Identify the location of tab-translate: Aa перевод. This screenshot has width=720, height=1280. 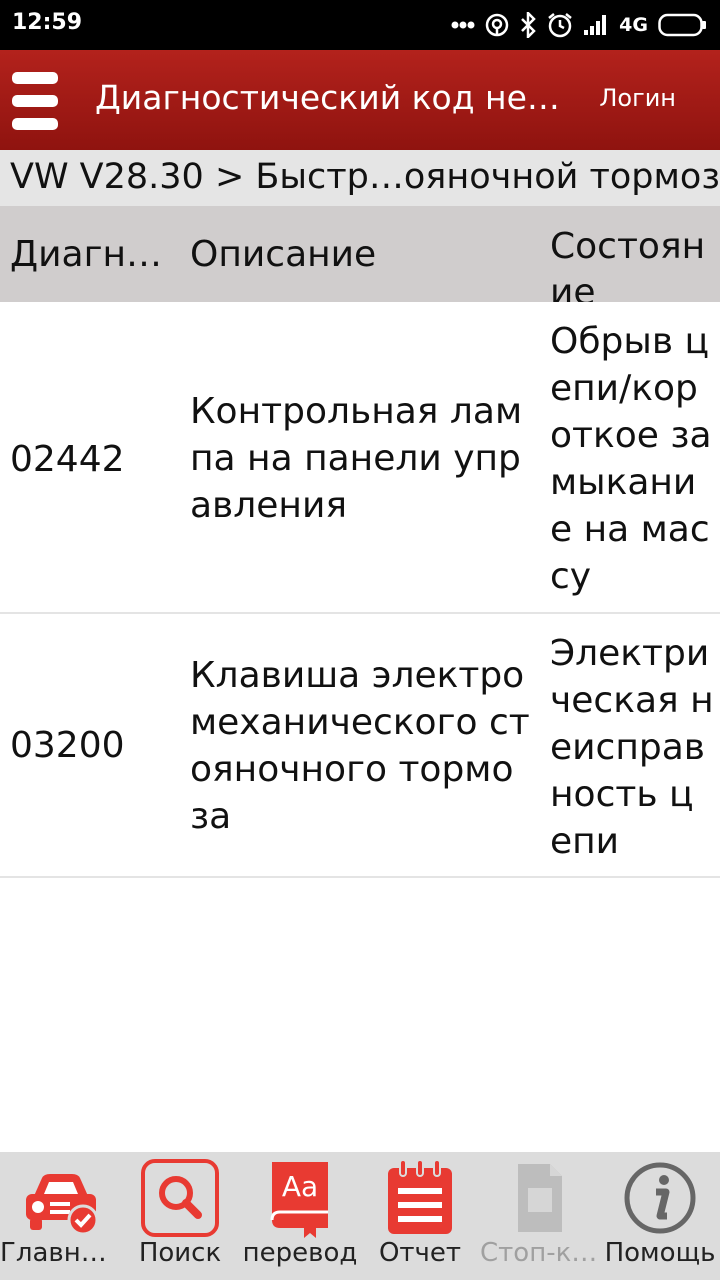
(300, 1216).